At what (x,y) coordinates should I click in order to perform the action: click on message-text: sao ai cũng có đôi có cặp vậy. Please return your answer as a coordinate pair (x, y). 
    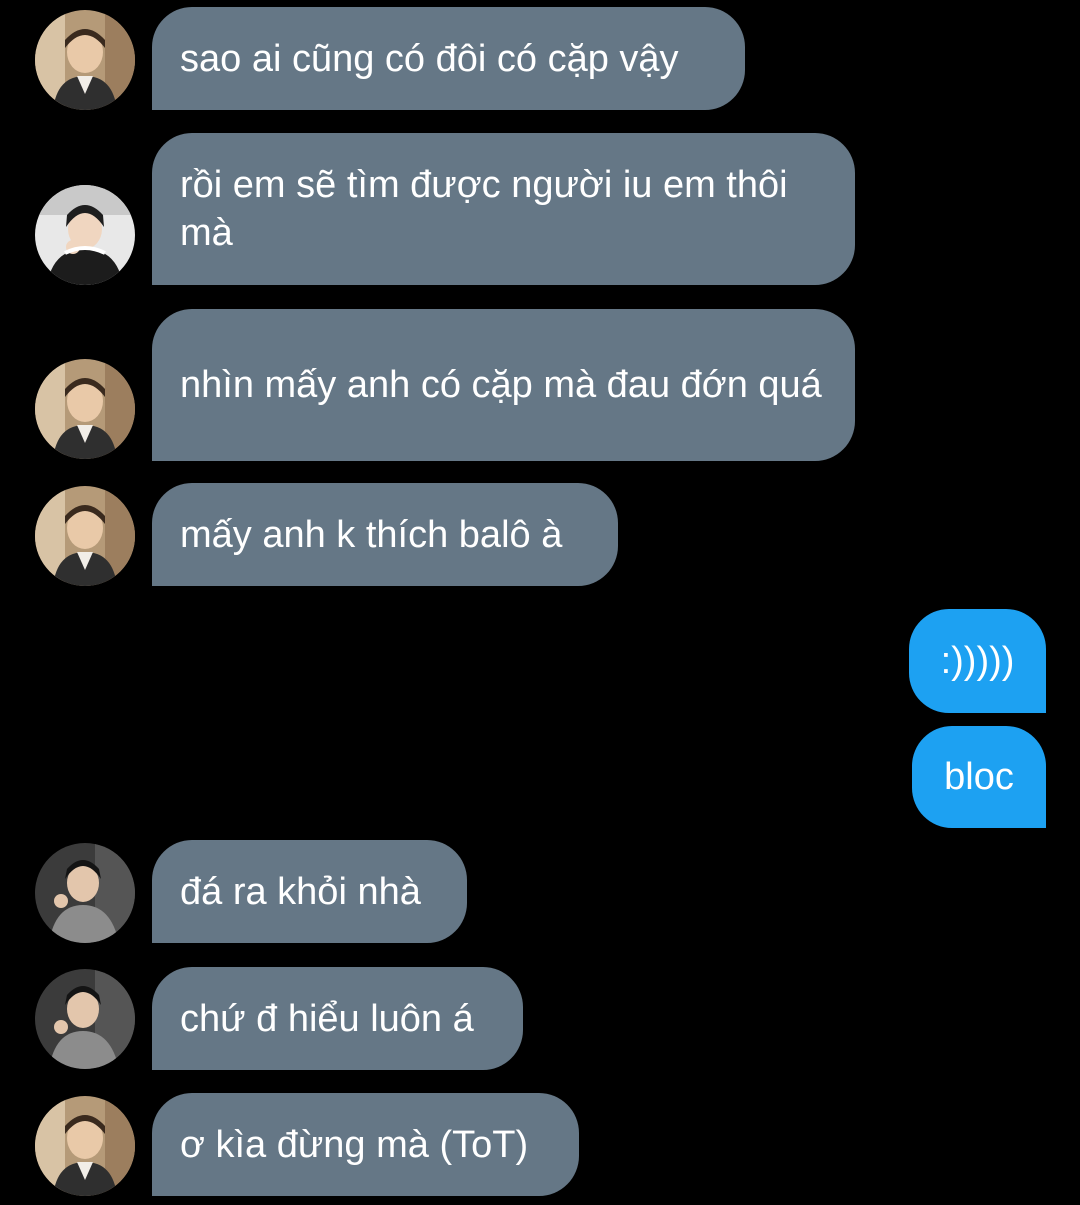
    Looking at the image, I should click on (429, 58).